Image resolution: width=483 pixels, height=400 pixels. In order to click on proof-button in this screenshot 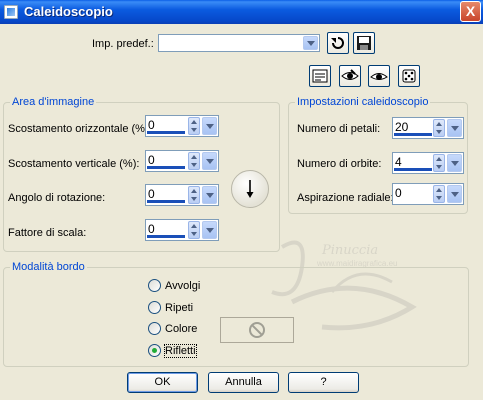, I will do `click(350, 76)`.